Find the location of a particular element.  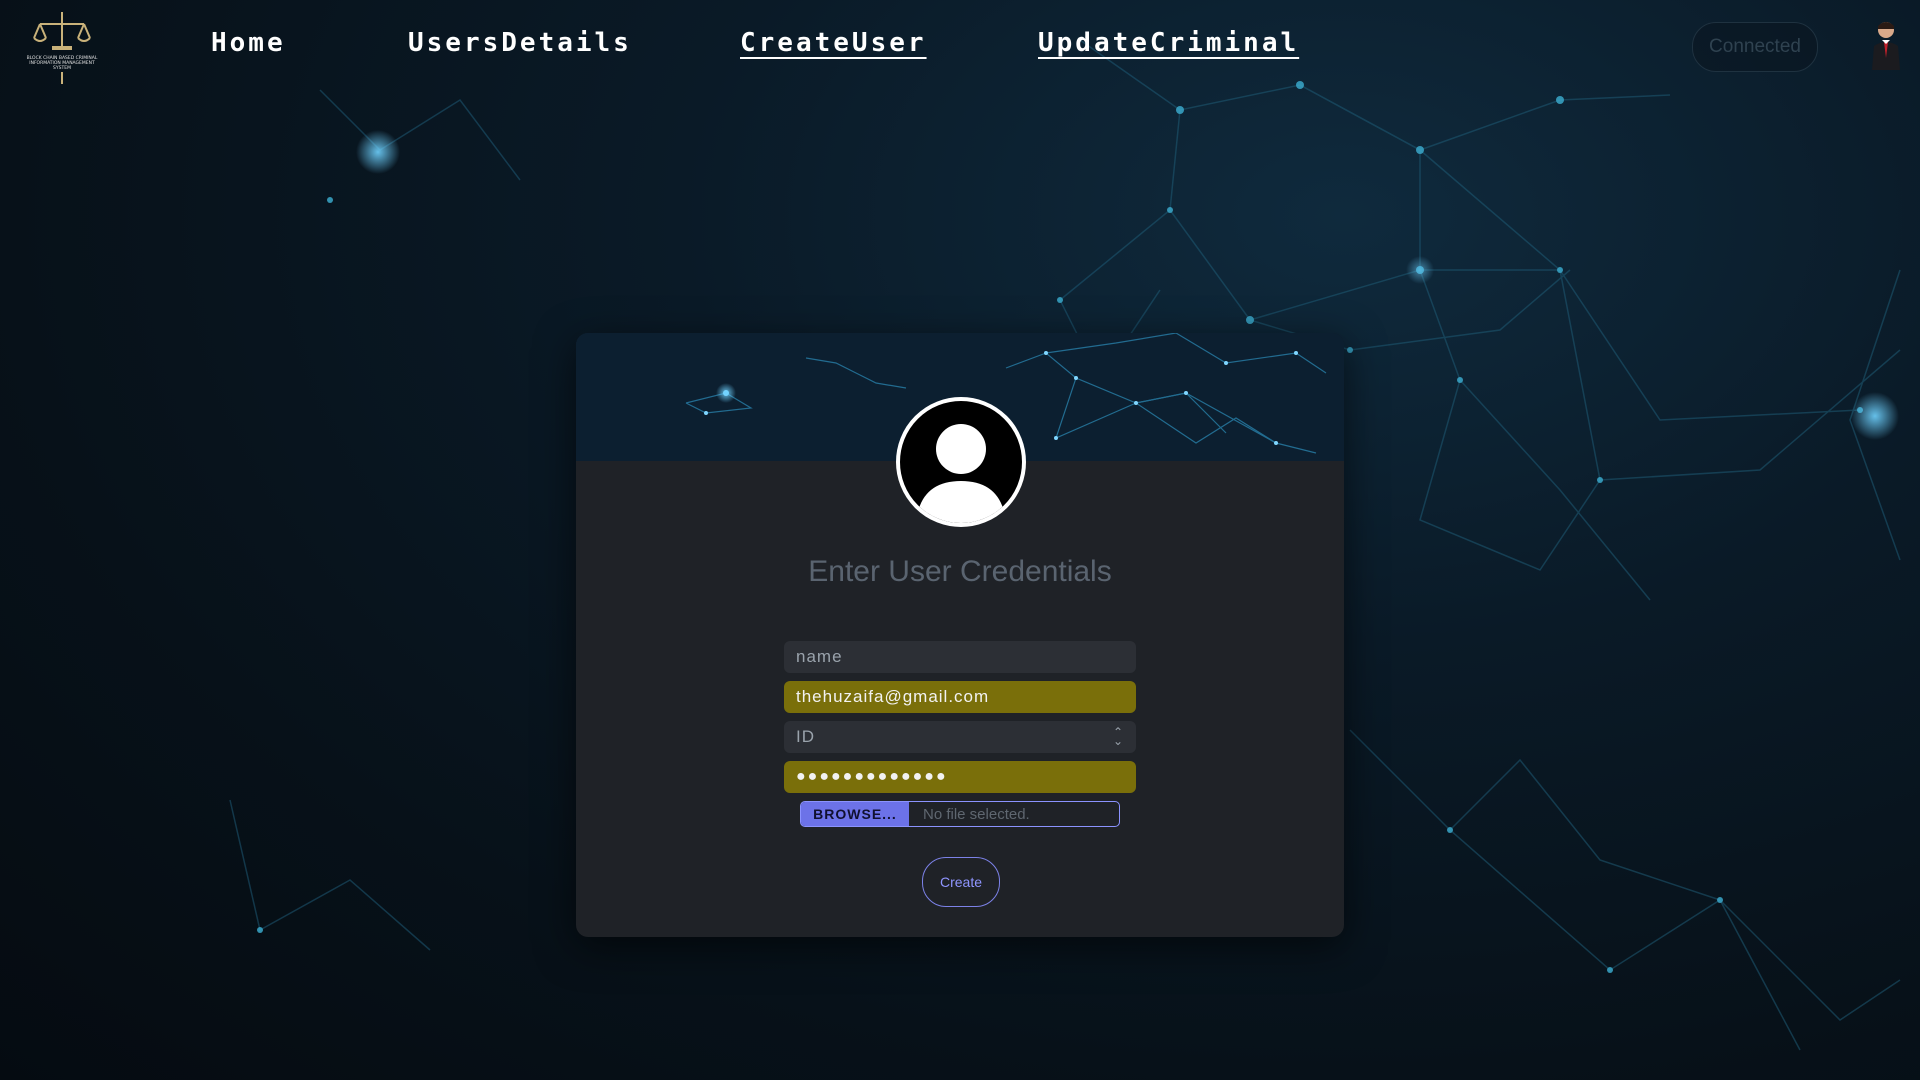

email-value: thehuzaifa@gmail.com is located at coordinates (893, 696).